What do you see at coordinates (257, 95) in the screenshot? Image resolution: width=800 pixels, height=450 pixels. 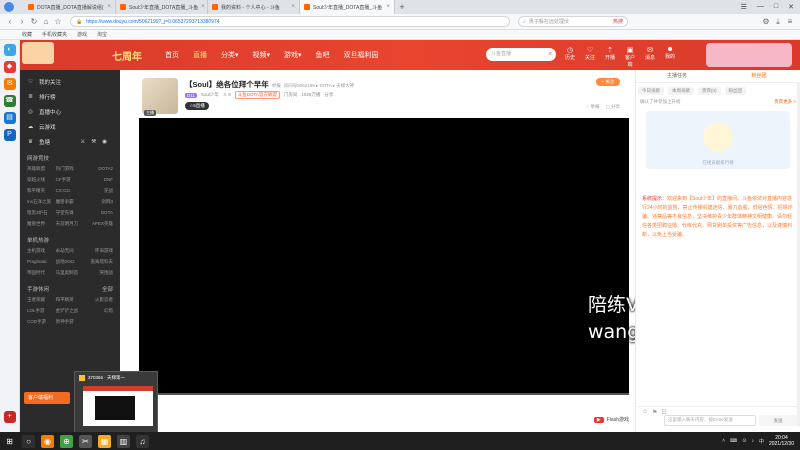 I see `official-league-tag: 斗鱼DOTA官方联盟` at bounding box center [257, 95].